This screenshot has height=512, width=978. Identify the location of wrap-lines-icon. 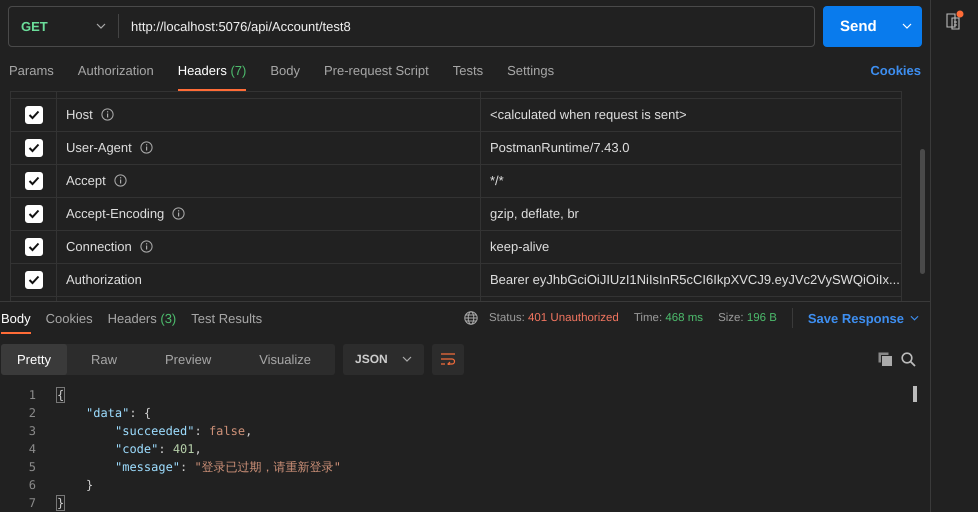
(448, 359).